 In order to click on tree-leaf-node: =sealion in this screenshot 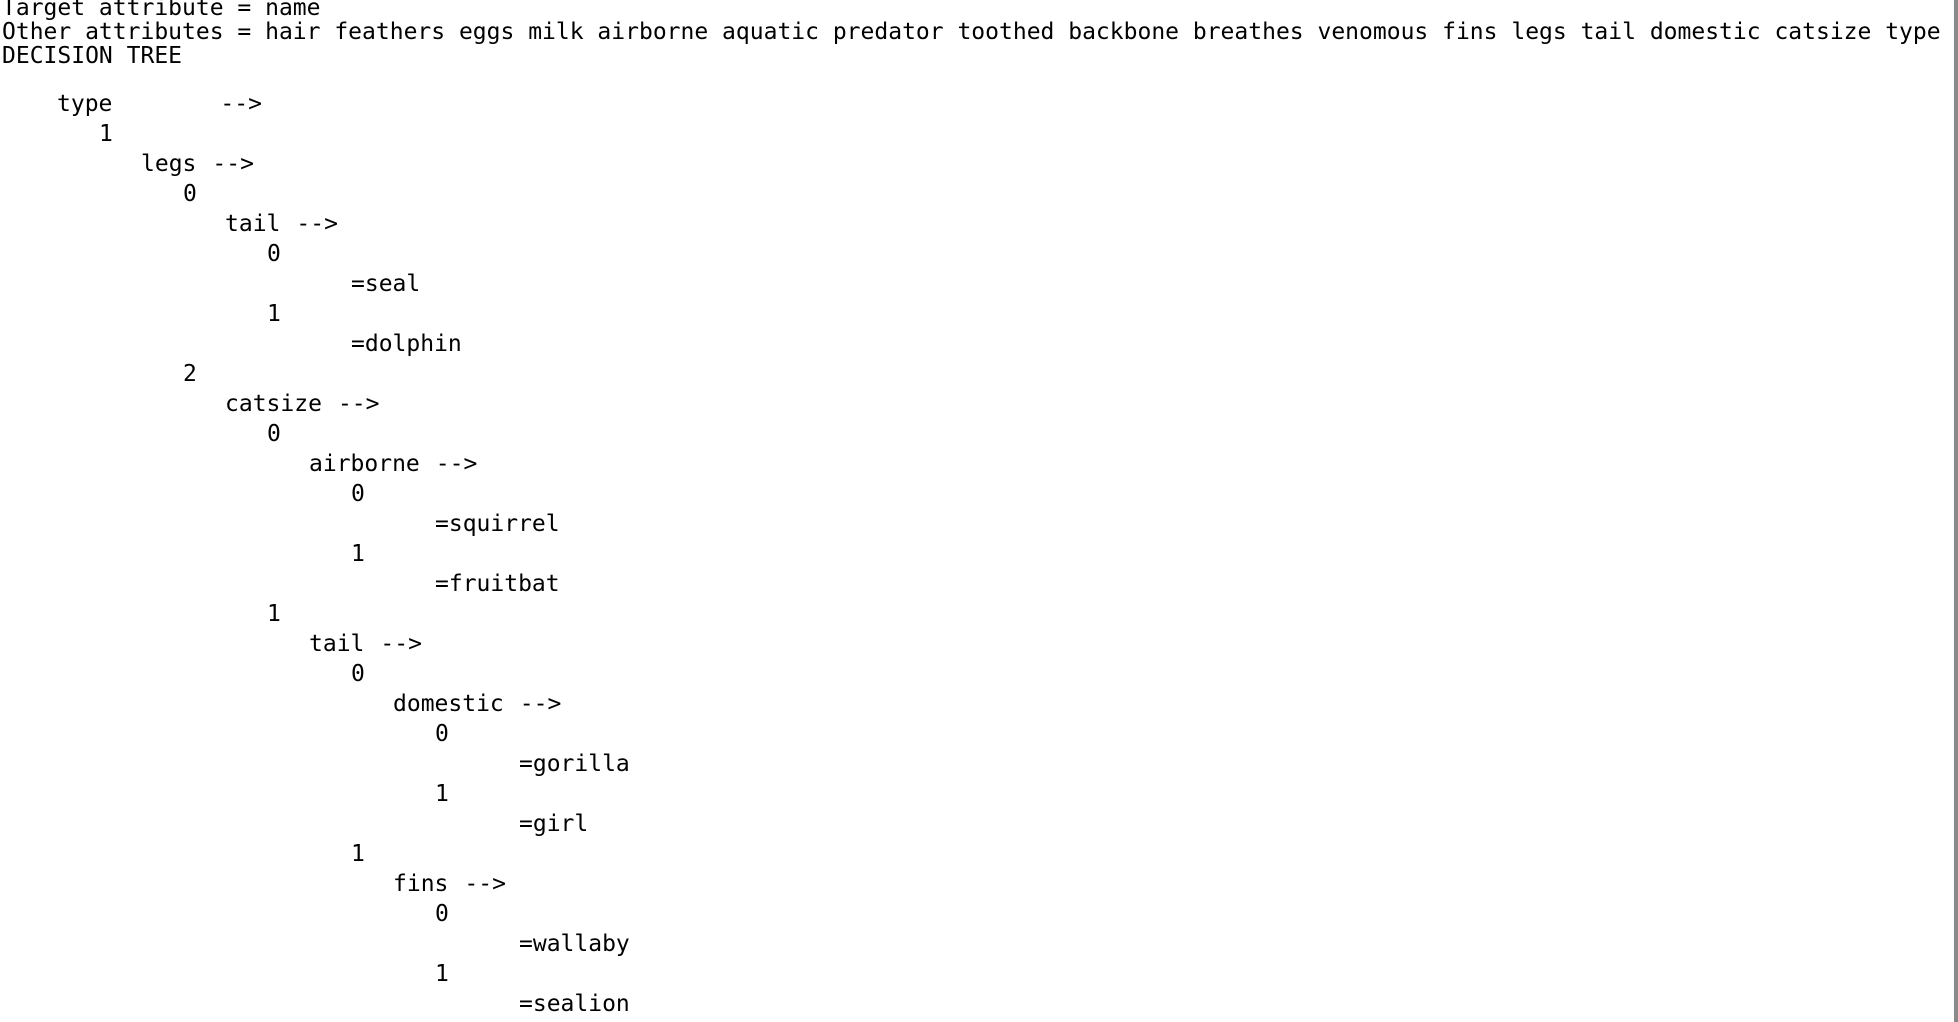, I will do `click(574, 1004)`.